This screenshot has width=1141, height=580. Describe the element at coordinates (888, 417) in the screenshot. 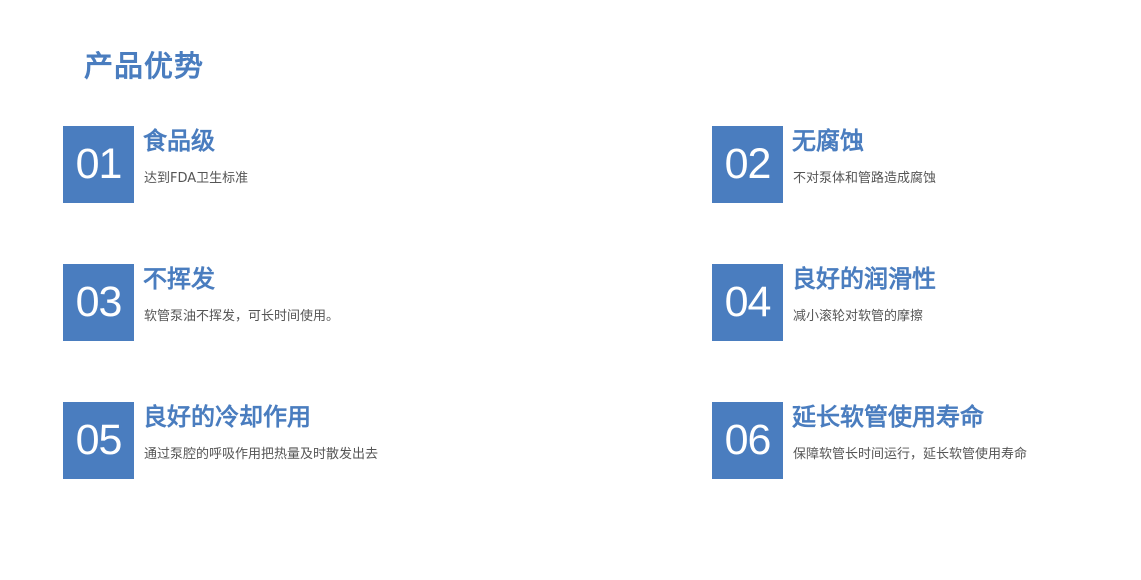

I see `feature-title: 延长软管使用寿命` at that location.